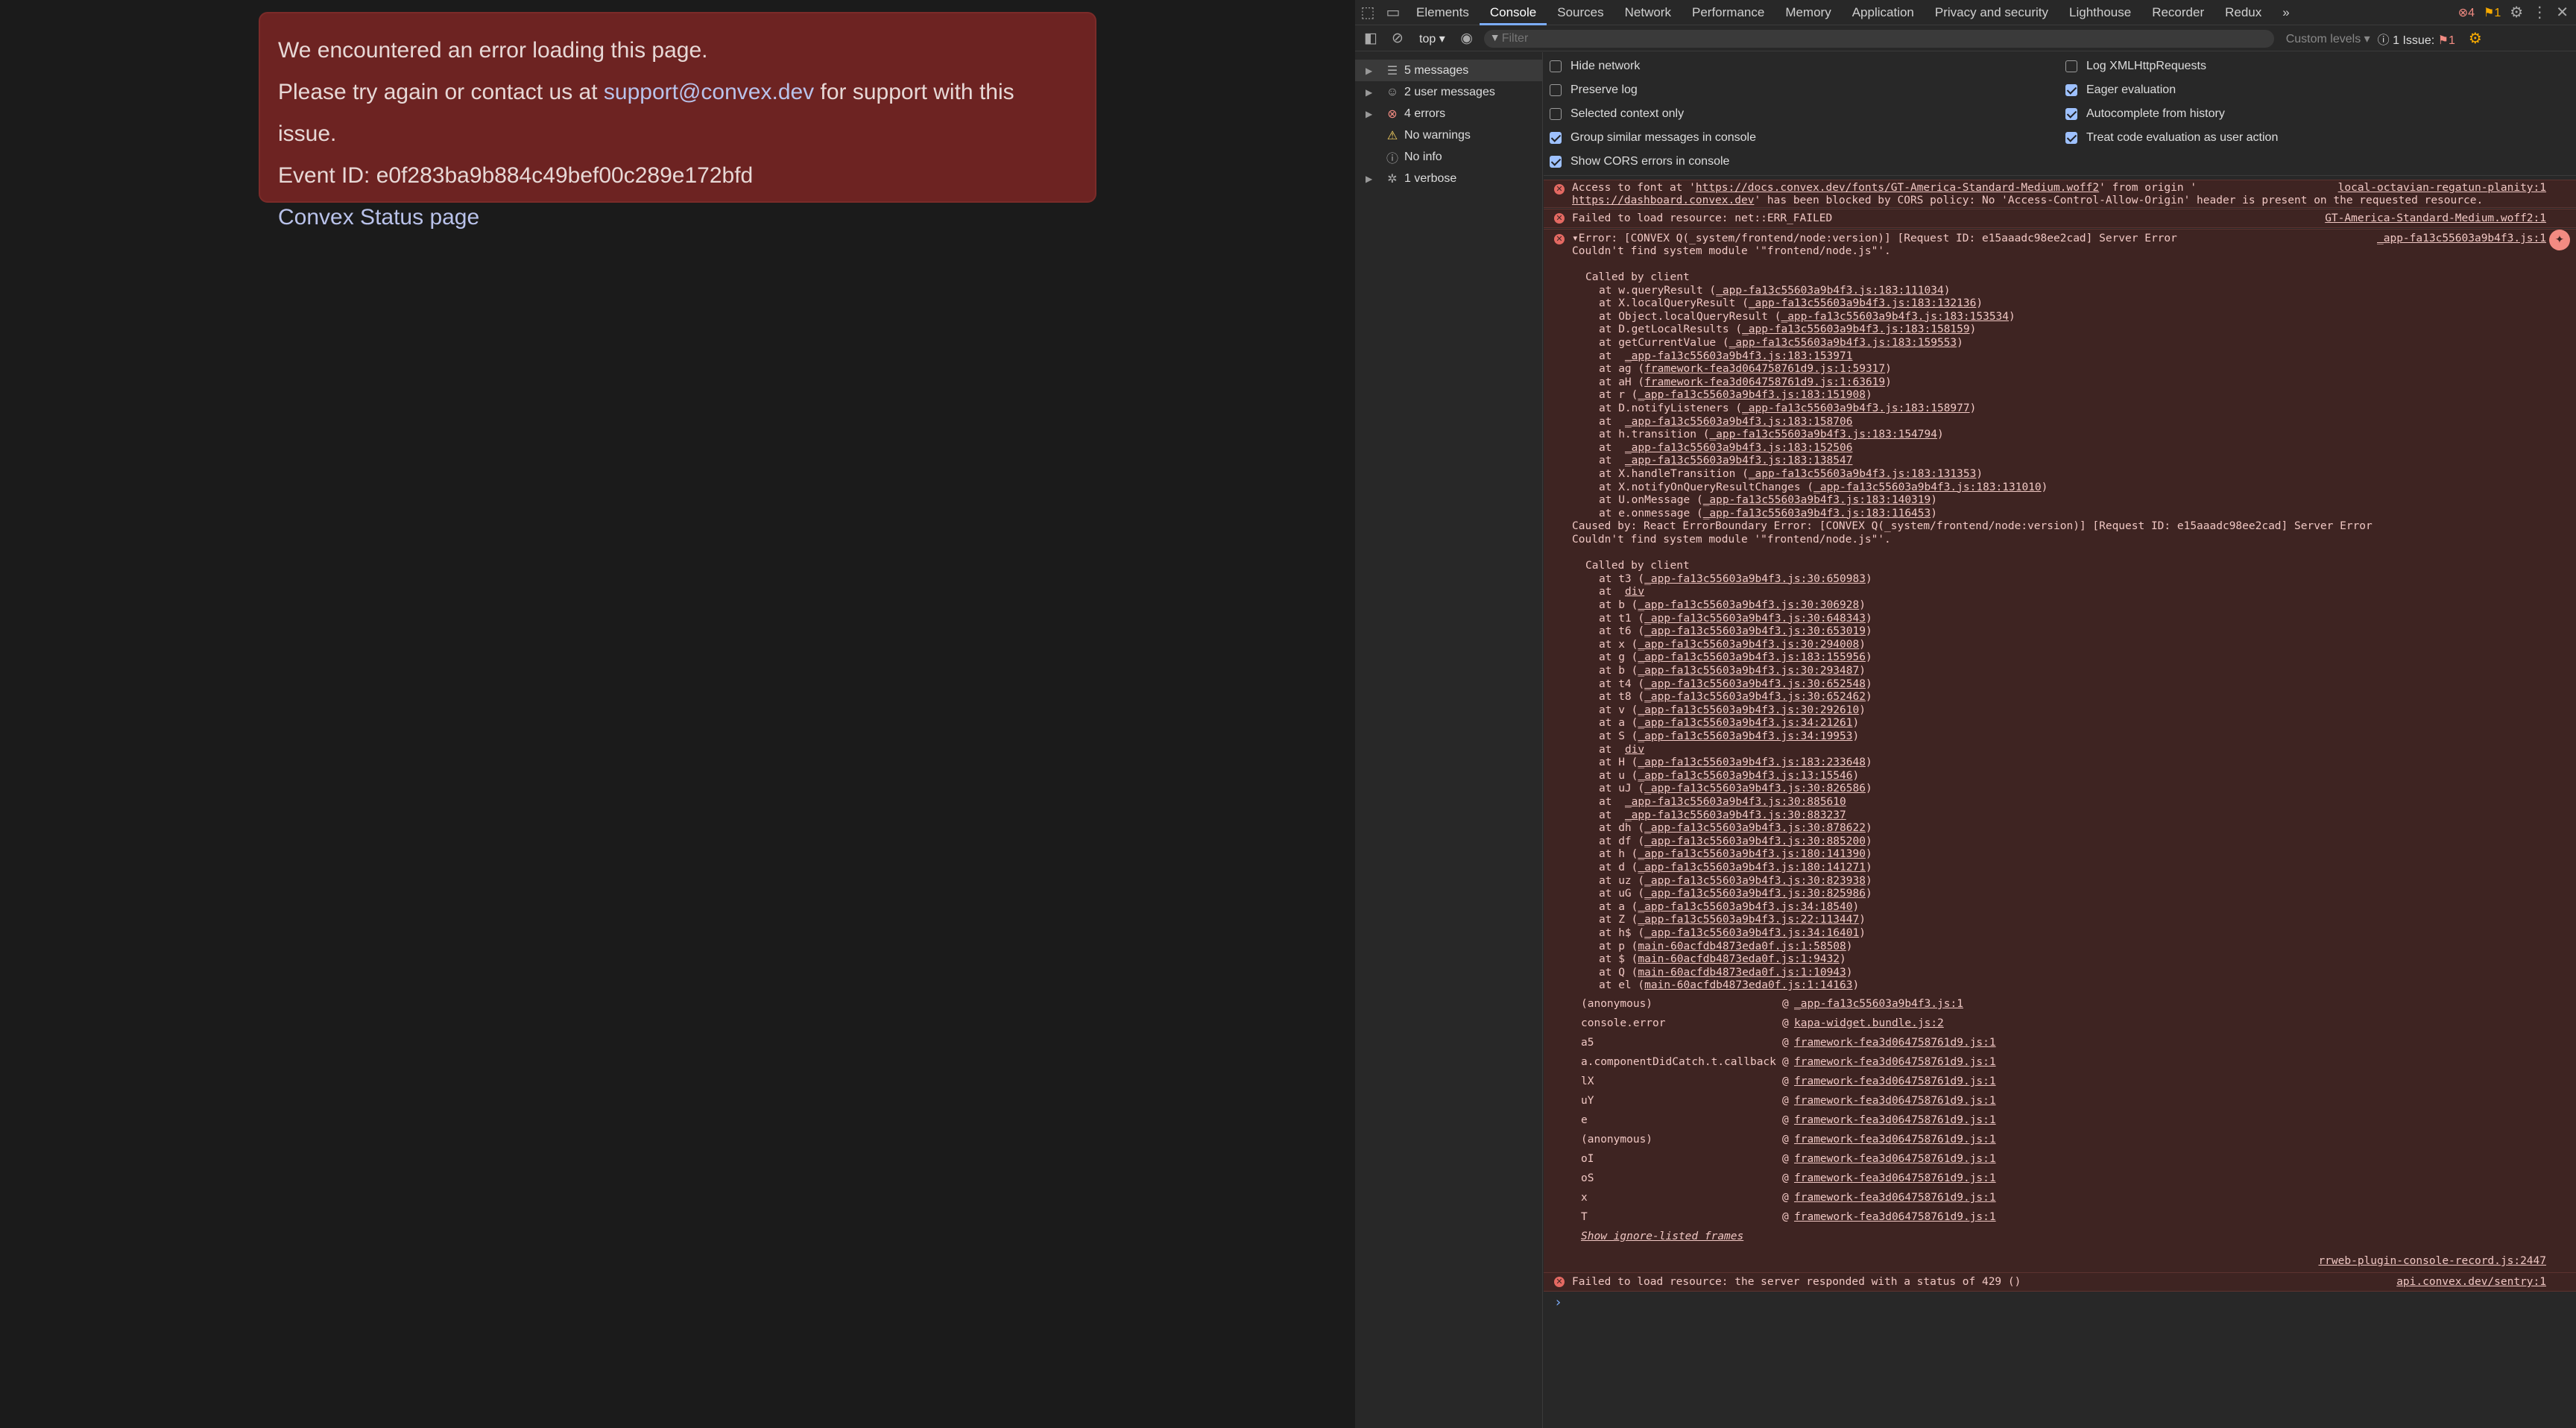 The image size is (2576, 1428). I want to click on source-link: local-octavian-regatun-planity:1, so click(2442, 188).